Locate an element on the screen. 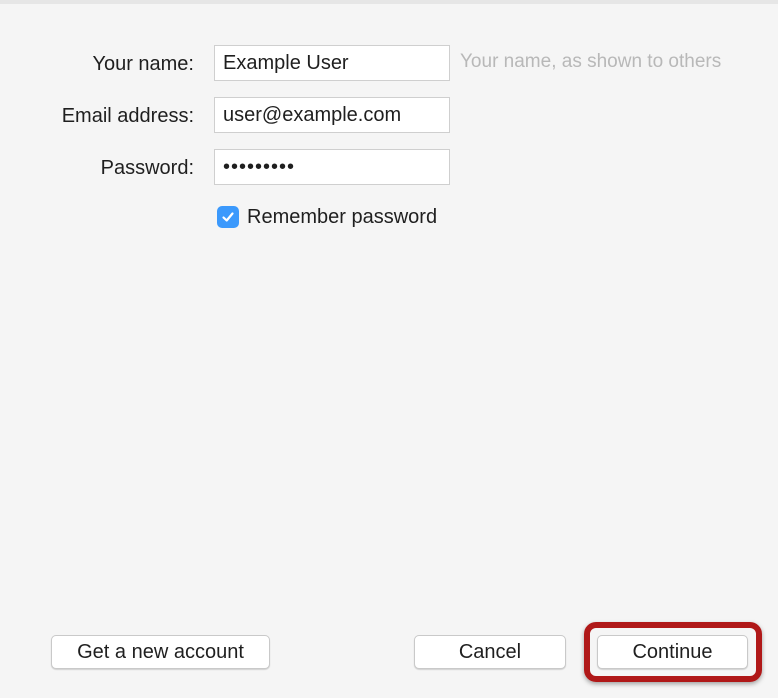  continue-button: Continue is located at coordinates (672, 652).